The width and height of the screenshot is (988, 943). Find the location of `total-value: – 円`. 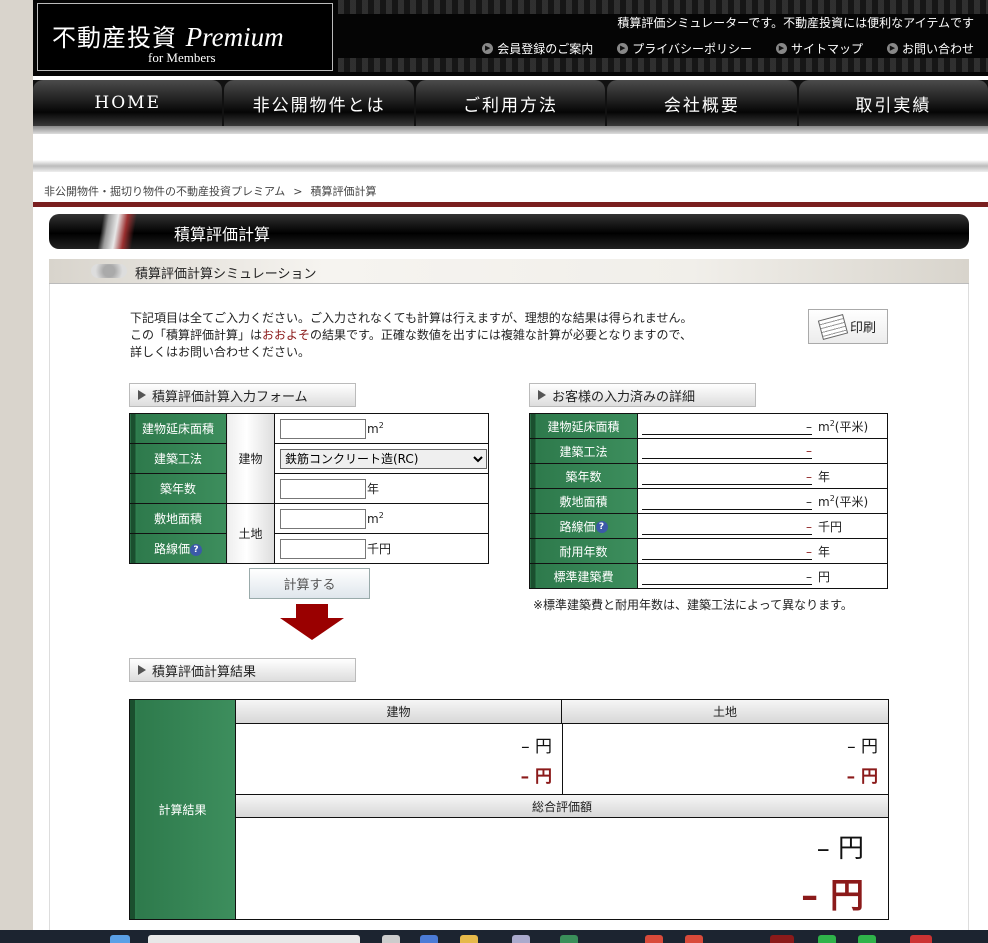

total-value: – 円 is located at coordinates (840, 849).